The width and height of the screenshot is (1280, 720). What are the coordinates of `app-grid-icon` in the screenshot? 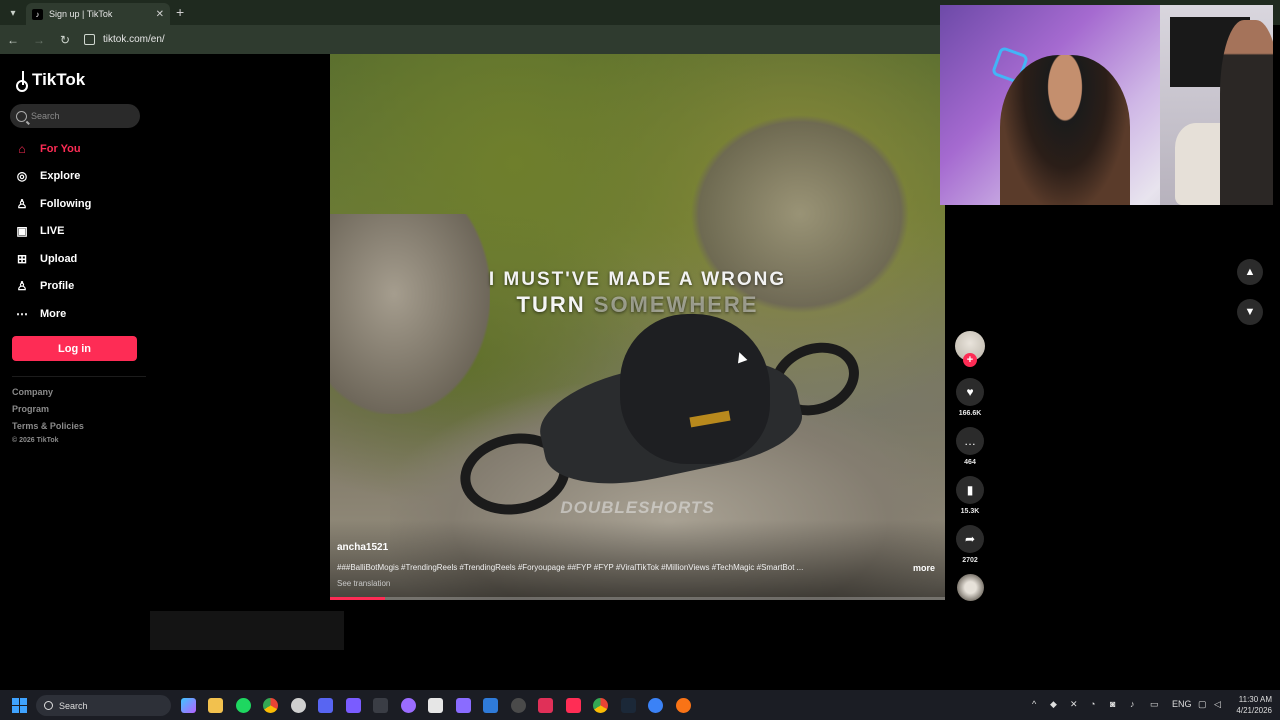 It's located at (353, 705).